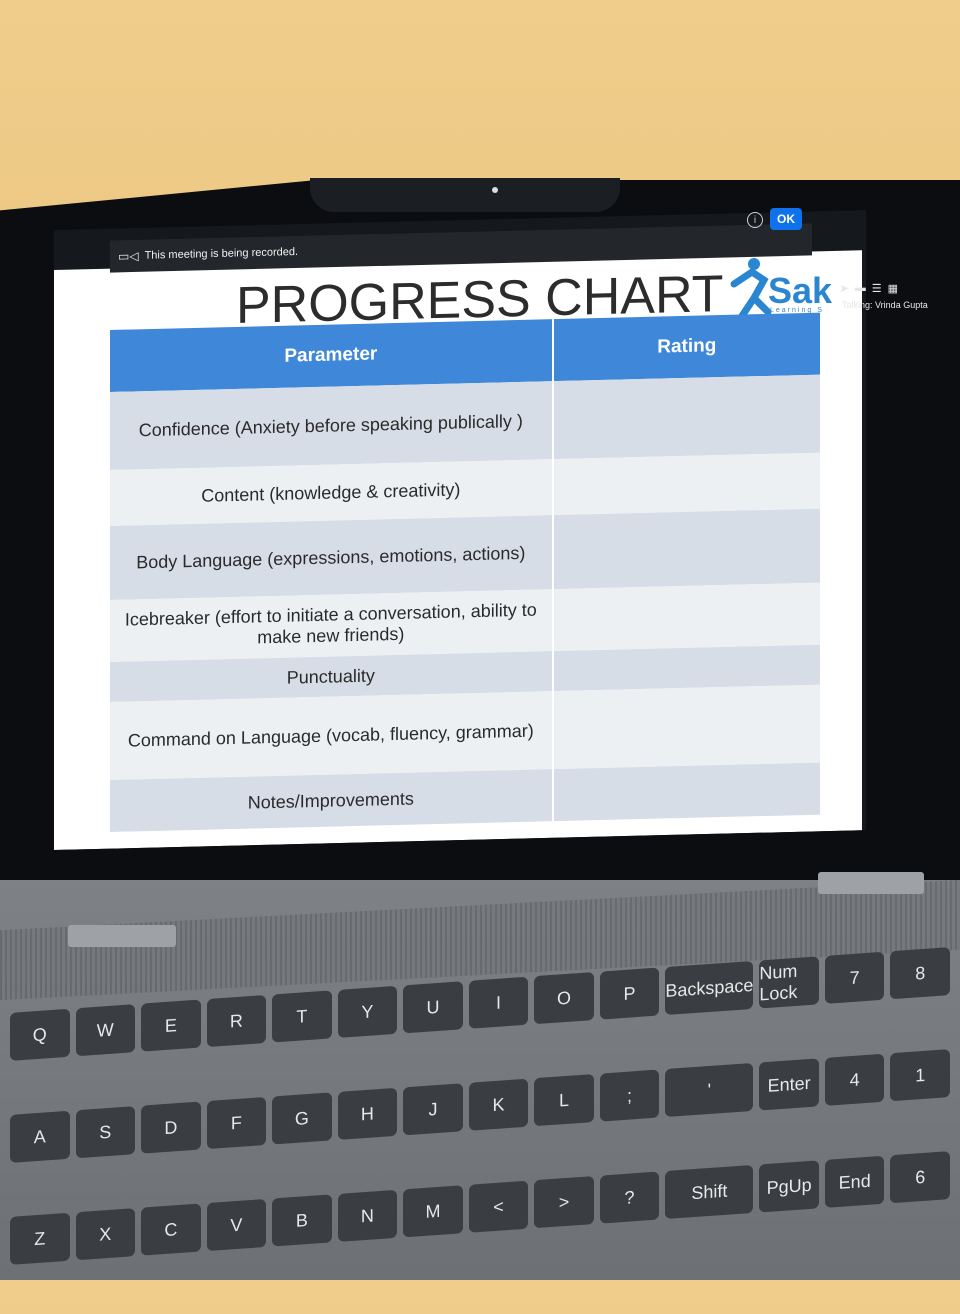 The image size is (960, 1314). Describe the element at coordinates (498, 1206) in the screenshot. I see `keyboard-key: <` at that location.